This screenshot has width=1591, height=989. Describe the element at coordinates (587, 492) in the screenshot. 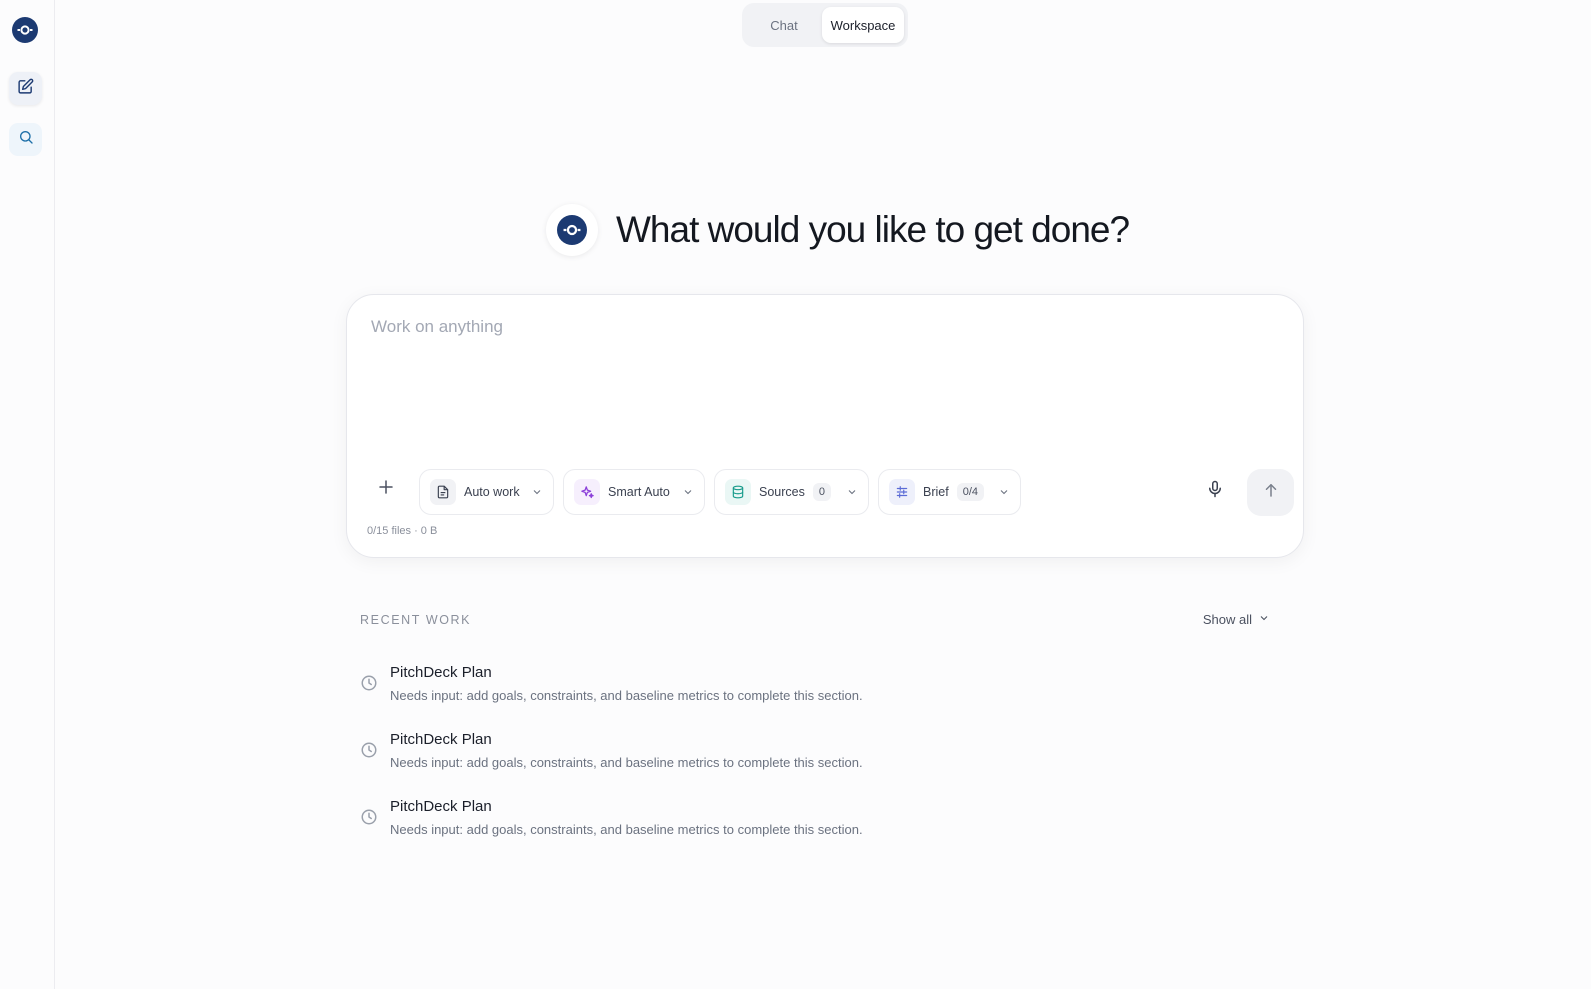

I see `sparkles-icon` at that location.